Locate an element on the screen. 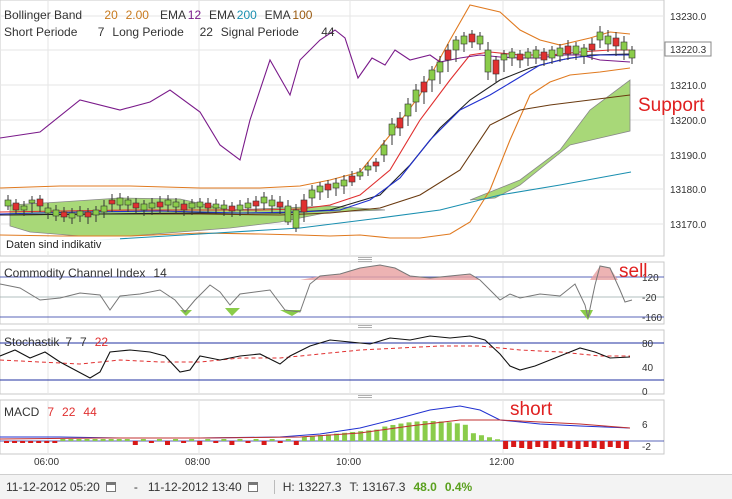 This screenshot has width=732, height=499. time-tick-label: 12:00 is located at coordinates (501, 462).